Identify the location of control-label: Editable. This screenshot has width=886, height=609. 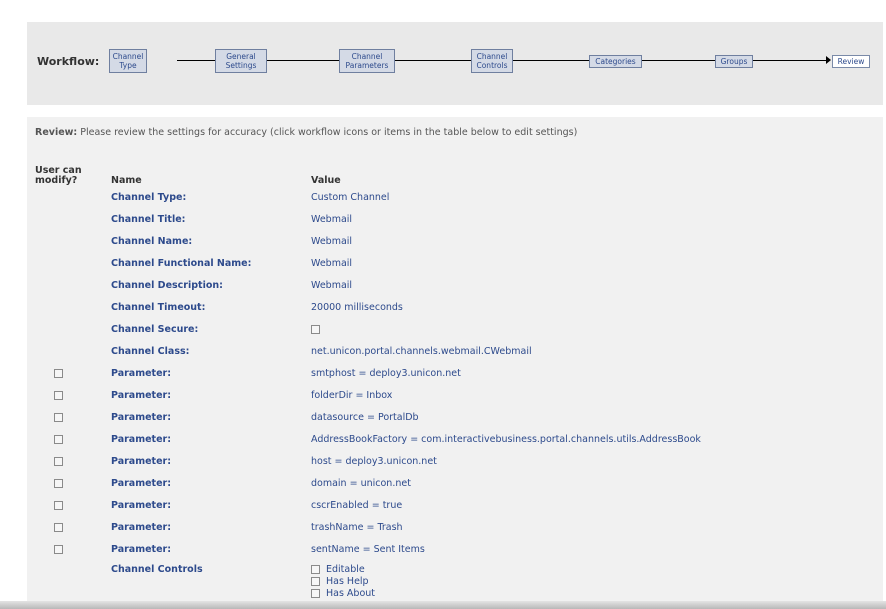
(345, 569).